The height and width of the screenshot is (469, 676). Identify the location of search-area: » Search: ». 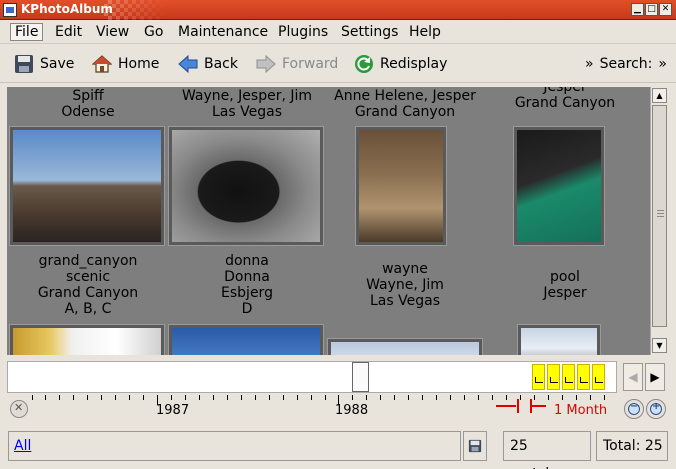
(626, 64).